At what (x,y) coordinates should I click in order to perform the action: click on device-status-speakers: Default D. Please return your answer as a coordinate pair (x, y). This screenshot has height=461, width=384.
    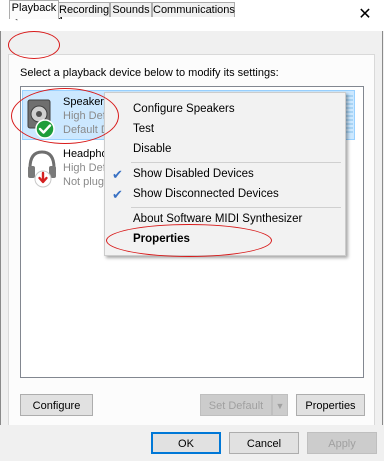
    Looking at the image, I should click on (86, 130).